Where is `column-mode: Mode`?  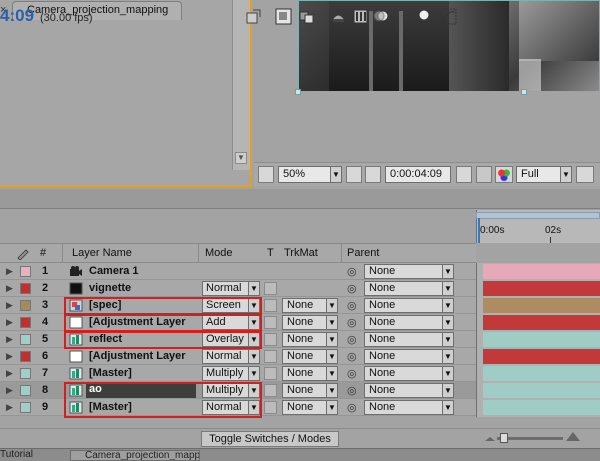 column-mode: Mode is located at coordinates (219, 253).